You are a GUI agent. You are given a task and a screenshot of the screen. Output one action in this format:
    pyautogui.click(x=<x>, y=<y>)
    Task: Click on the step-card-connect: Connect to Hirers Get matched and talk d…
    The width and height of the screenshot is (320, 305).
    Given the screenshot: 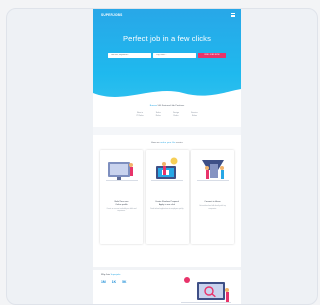 What is the action you would take?
    pyautogui.click(x=212, y=197)
    